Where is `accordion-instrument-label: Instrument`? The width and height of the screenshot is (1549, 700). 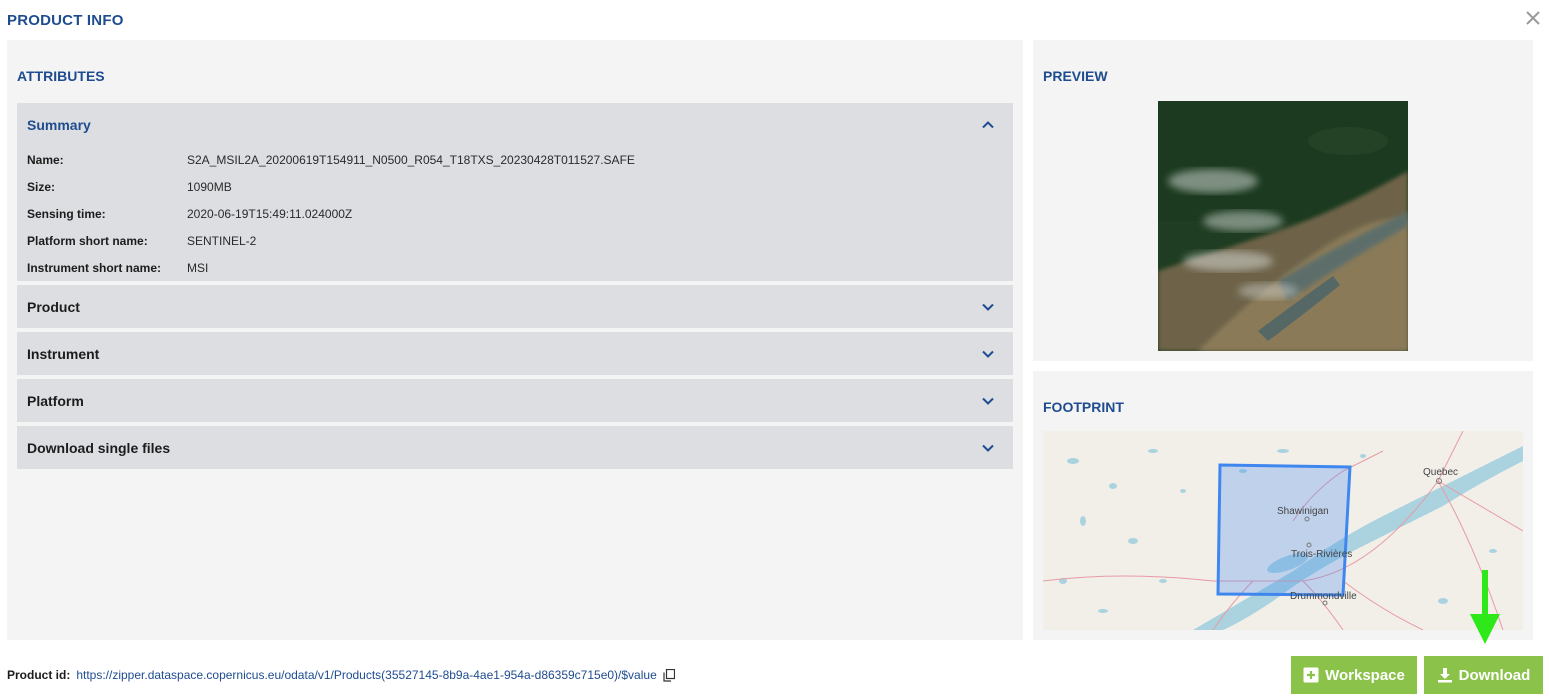
accordion-instrument-label: Instrument is located at coordinates (63, 353).